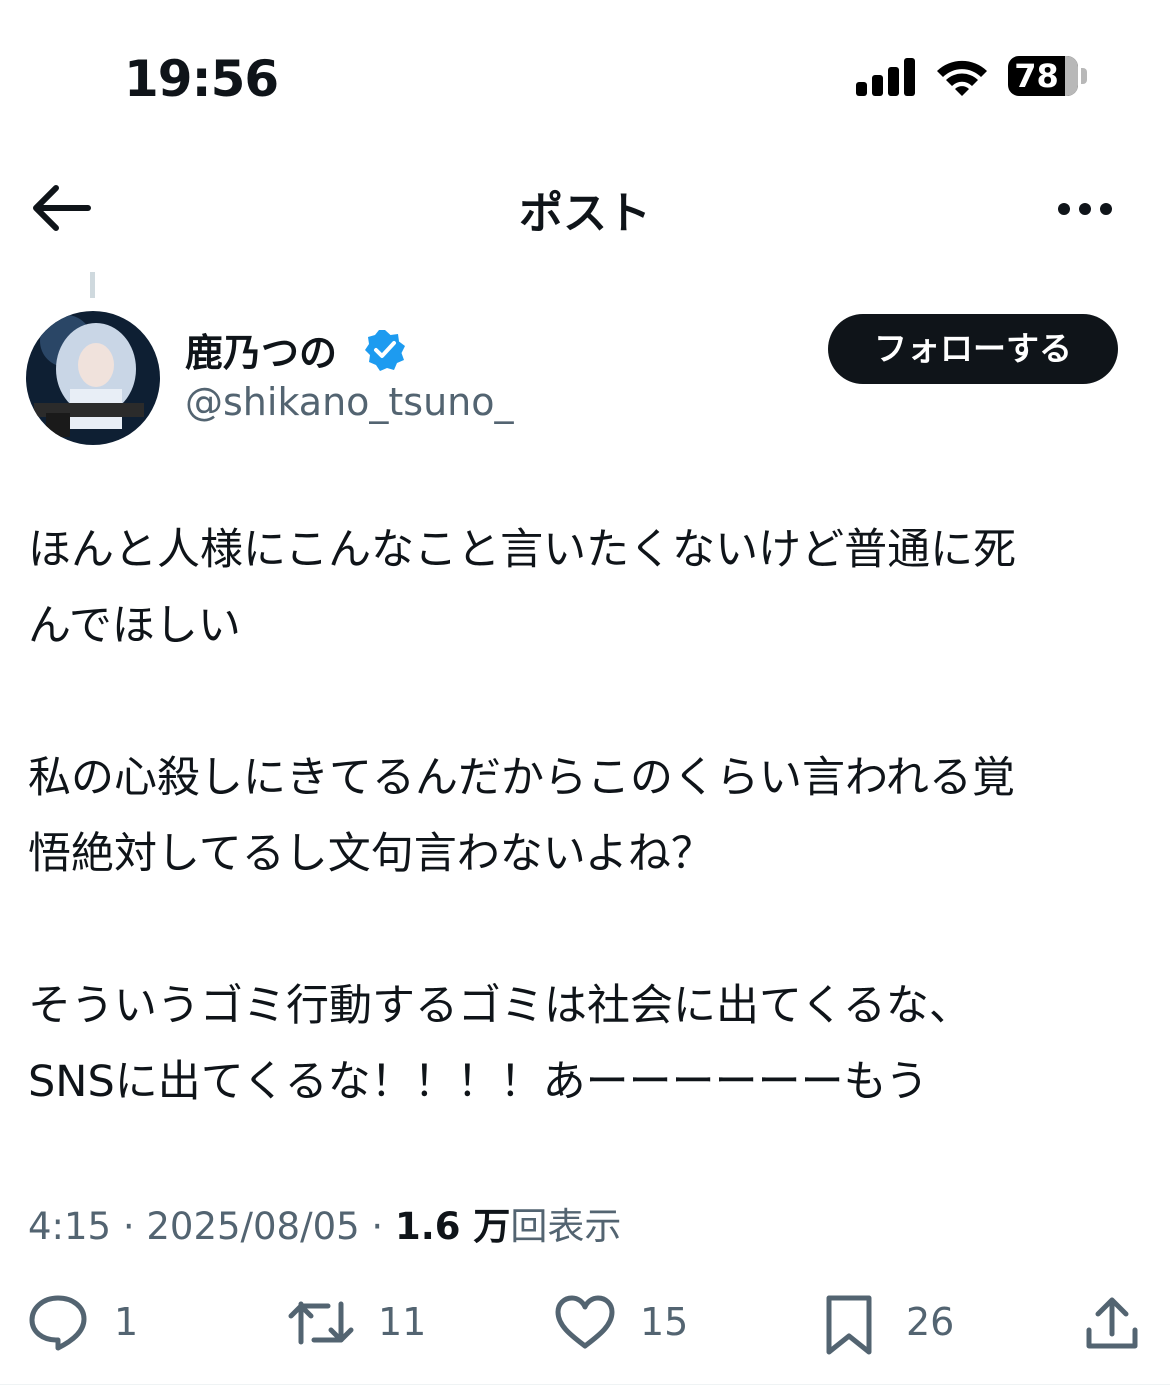 This screenshot has height=1388, width=1170. I want to click on repost-icon, so click(321, 1323).